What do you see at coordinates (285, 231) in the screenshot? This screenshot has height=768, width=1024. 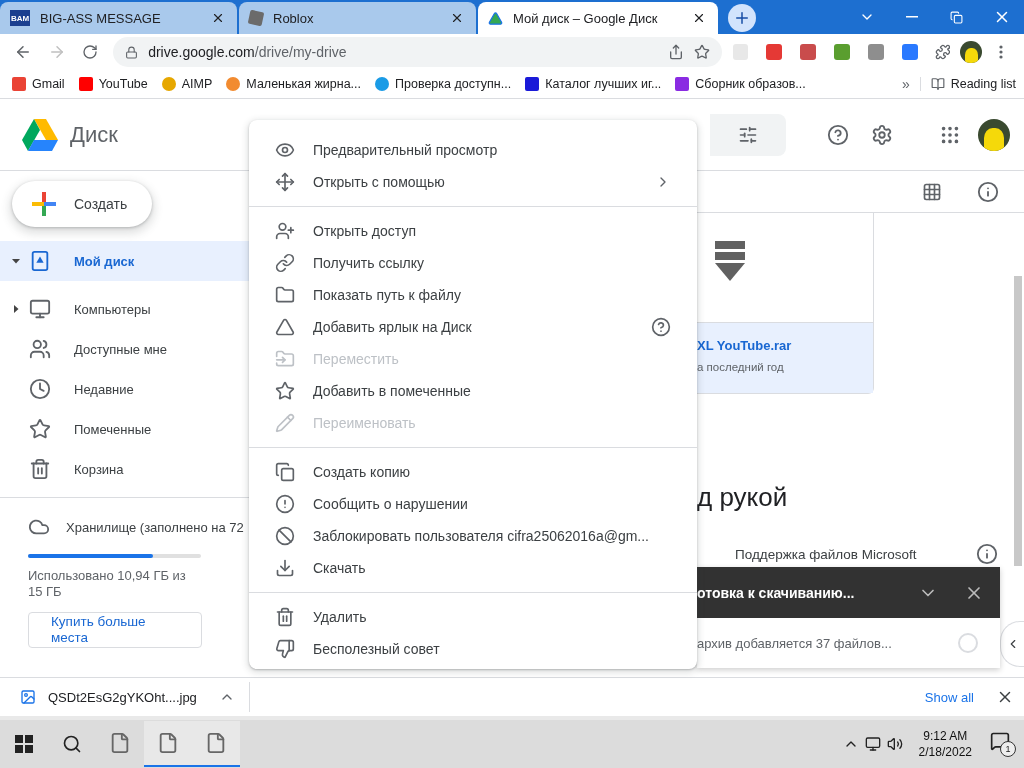 I see `person-plus-icon` at bounding box center [285, 231].